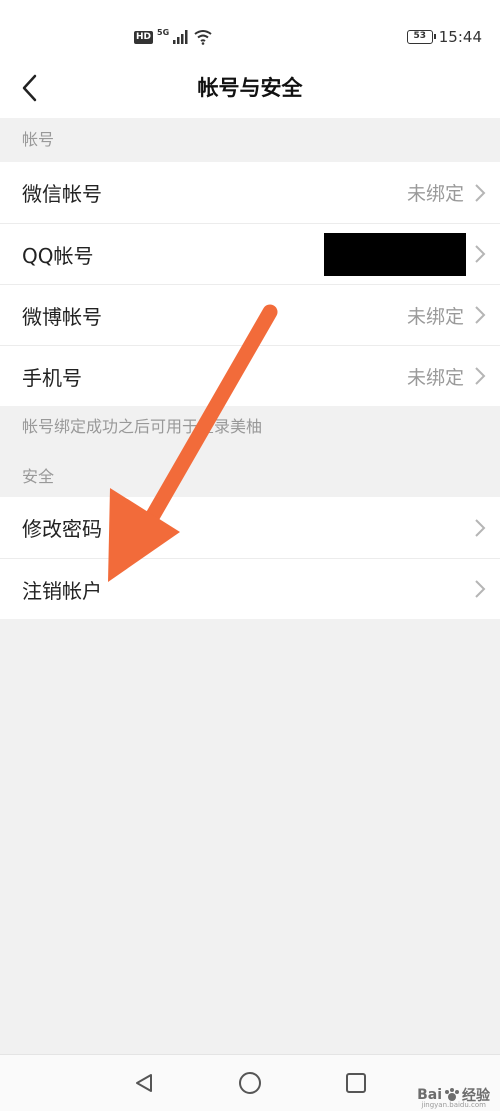 The width and height of the screenshot is (500, 1111). I want to click on clock: 15:44, so click(460, 37).